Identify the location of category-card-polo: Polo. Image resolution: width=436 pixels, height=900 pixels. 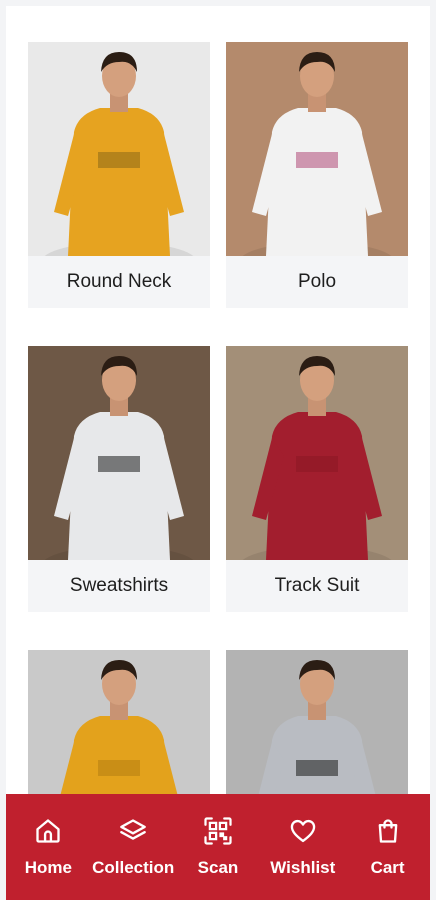
(317, 175).